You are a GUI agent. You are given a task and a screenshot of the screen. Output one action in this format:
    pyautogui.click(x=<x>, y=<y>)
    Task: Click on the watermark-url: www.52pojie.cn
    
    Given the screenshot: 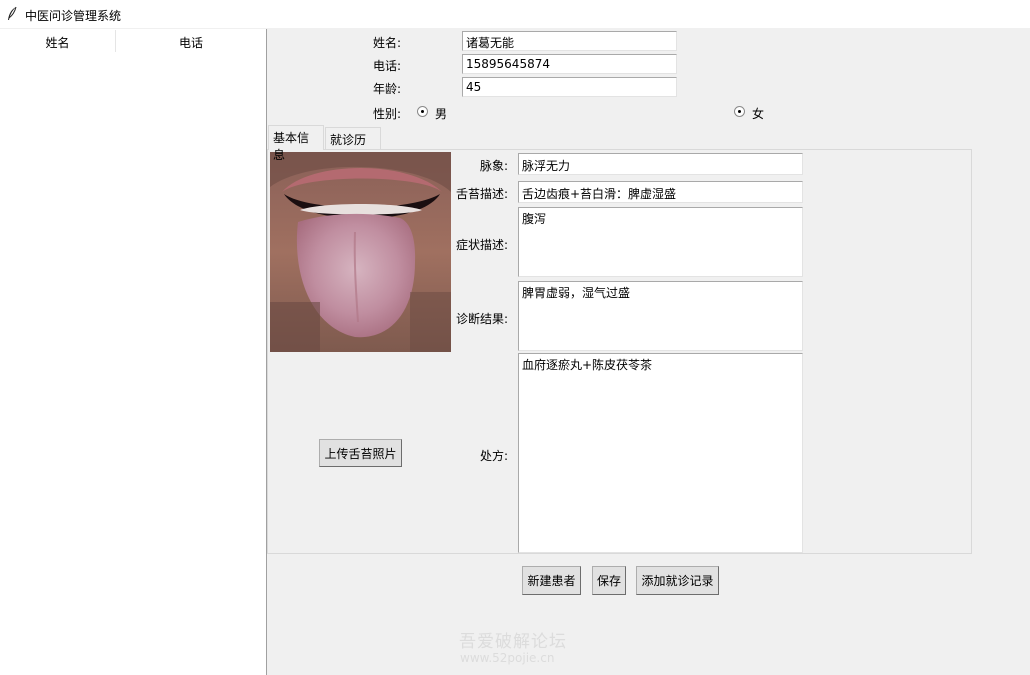 What is the action you would take?
    pyautogui.click(x=507, y=658)
    